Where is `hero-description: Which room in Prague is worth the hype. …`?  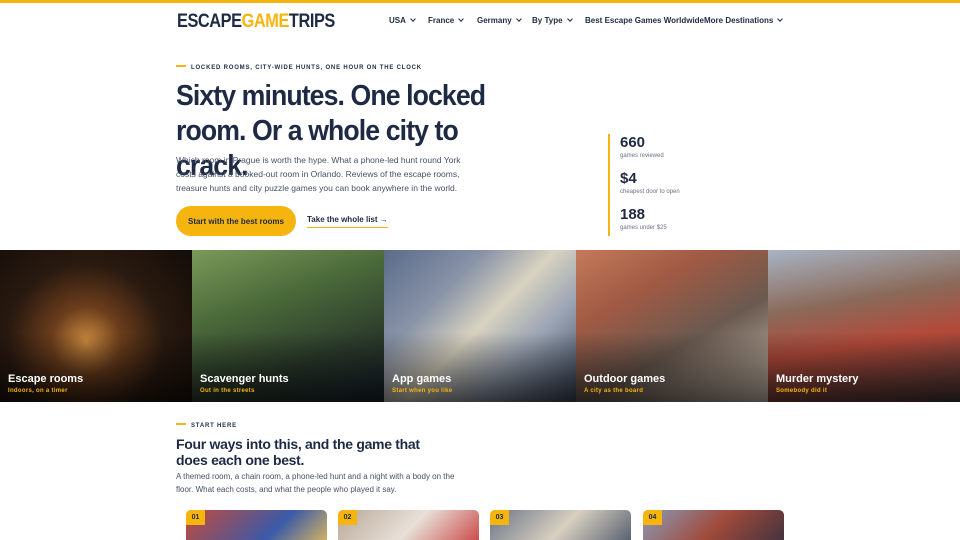 hero-description: Which room in Prague is worth the hype. … is located at coordinates (318, 174).